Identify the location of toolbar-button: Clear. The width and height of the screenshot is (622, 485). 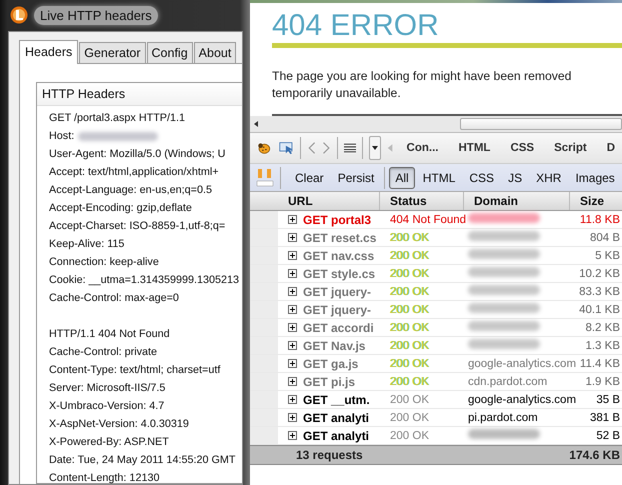
(309, 177).